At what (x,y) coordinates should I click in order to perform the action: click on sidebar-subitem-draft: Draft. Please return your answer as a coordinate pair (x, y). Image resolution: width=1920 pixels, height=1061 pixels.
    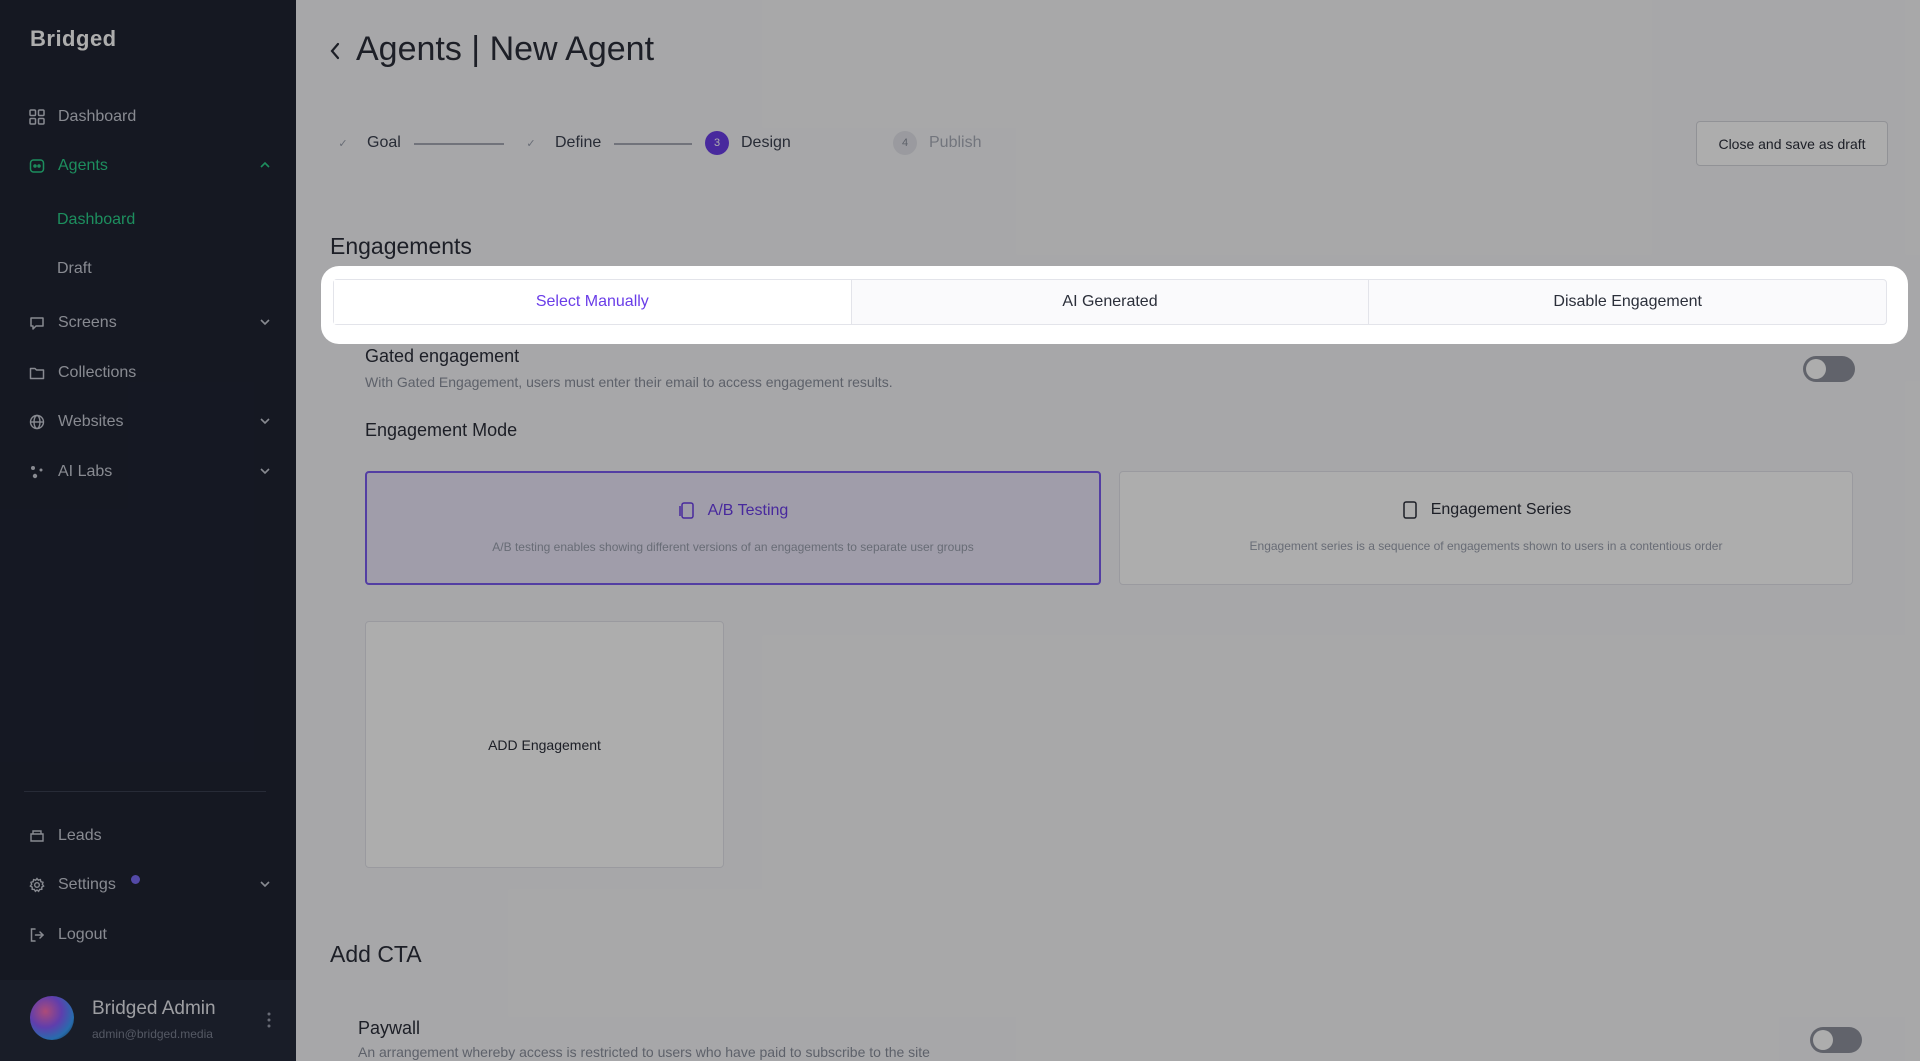
    Looking at the image, I should click on (74, 269).